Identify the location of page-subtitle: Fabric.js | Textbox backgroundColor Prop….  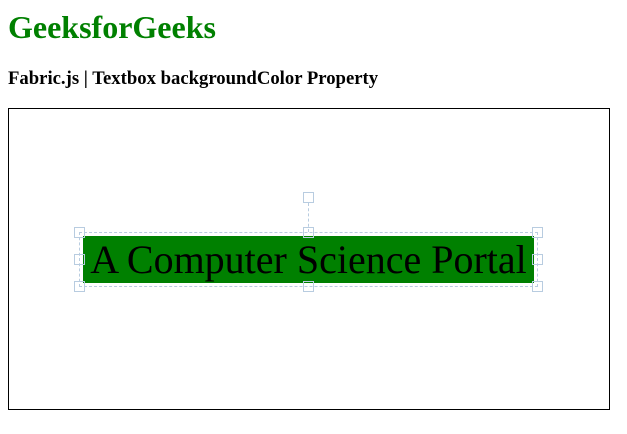
(193, 78).